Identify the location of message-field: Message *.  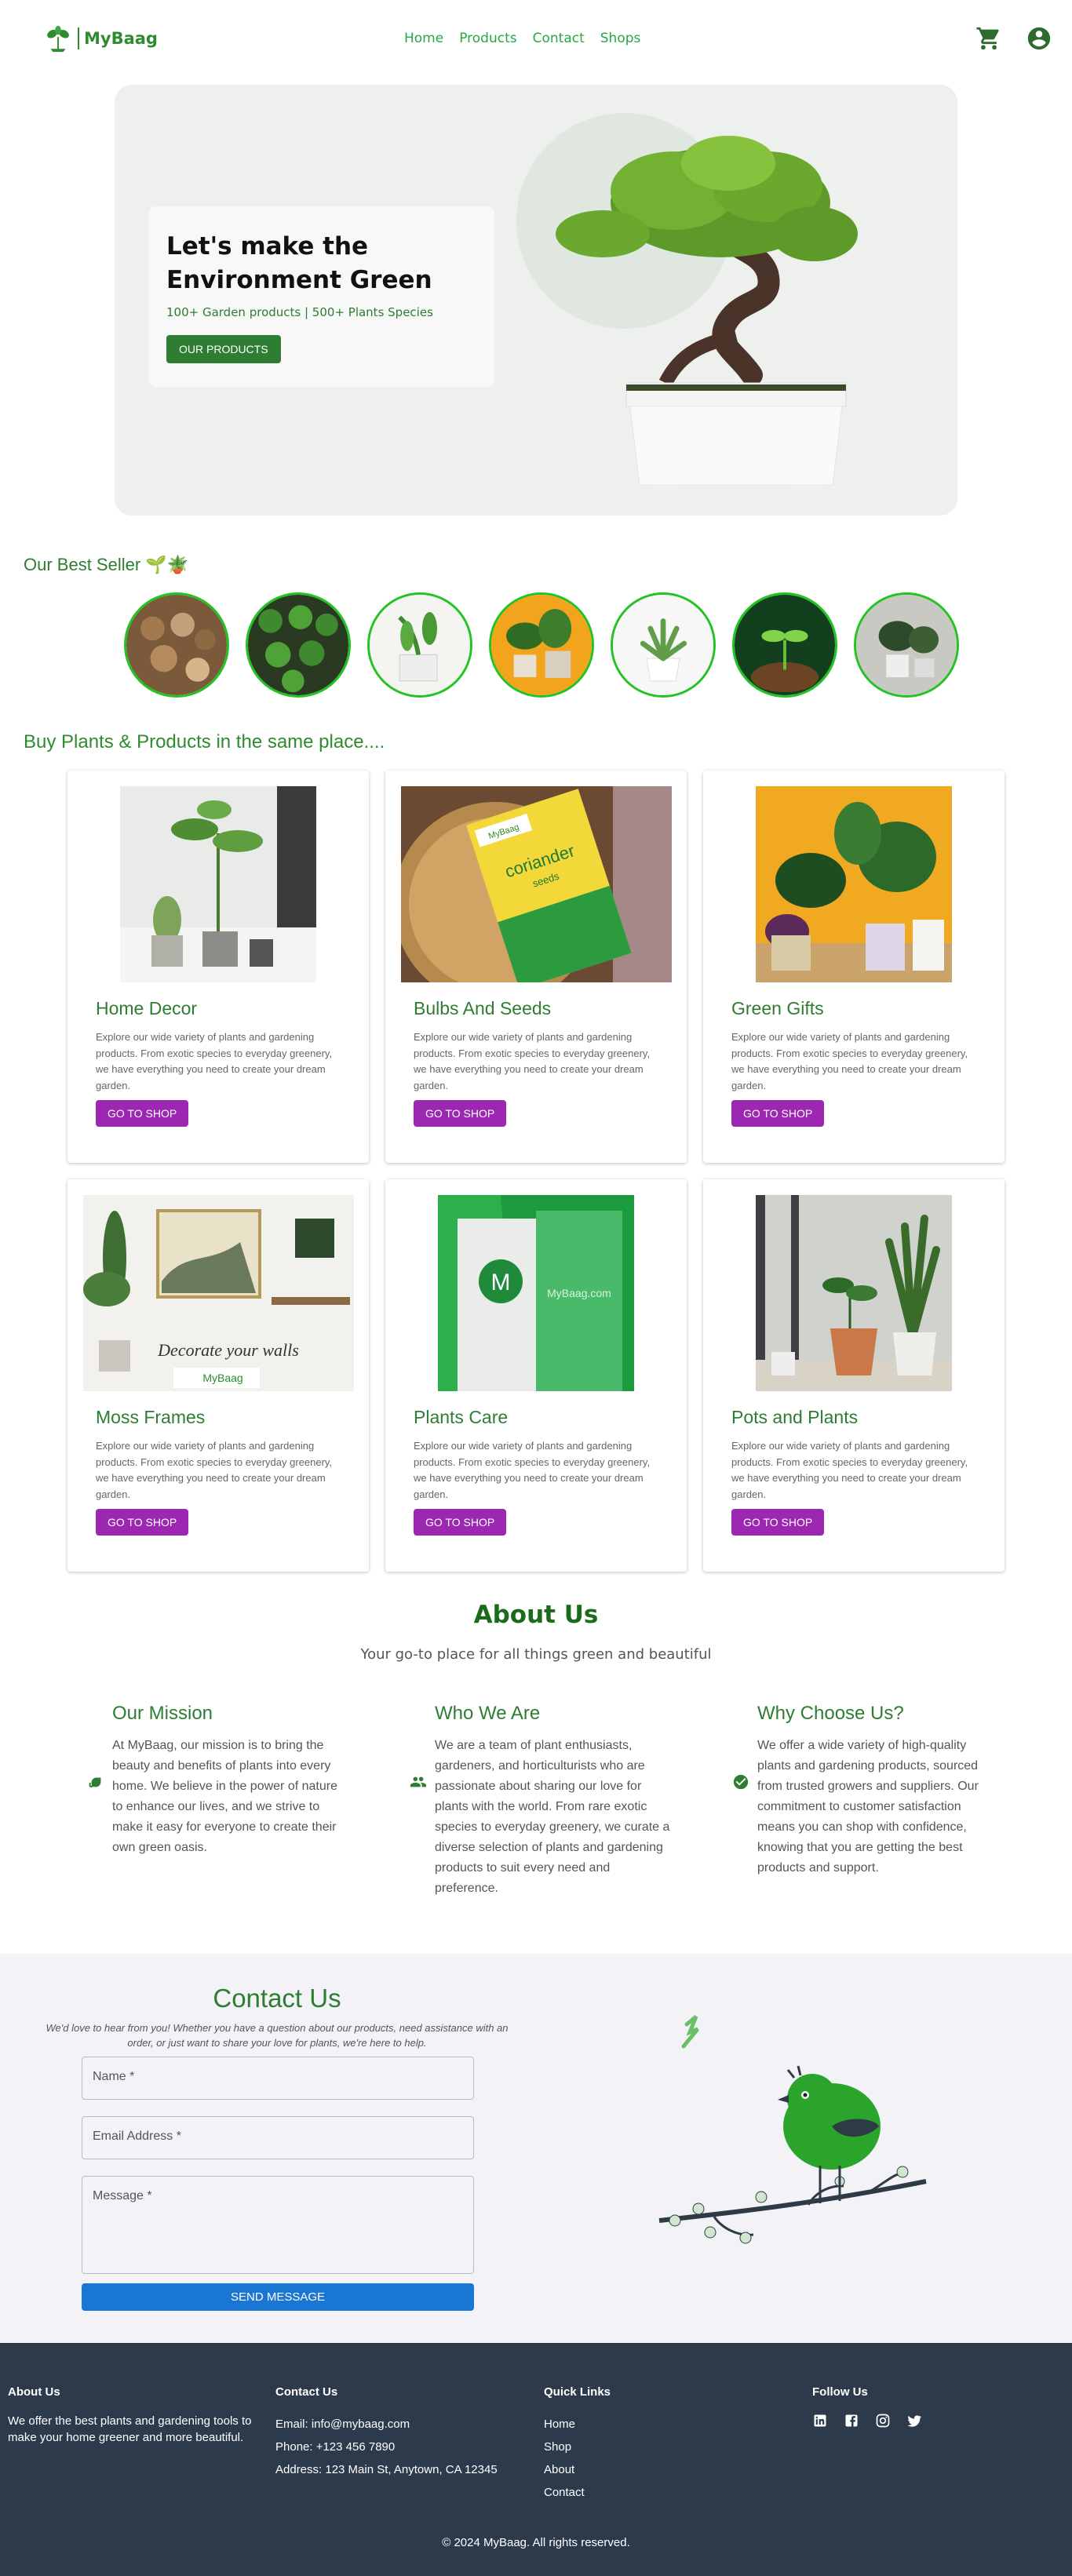
(278, 2225).